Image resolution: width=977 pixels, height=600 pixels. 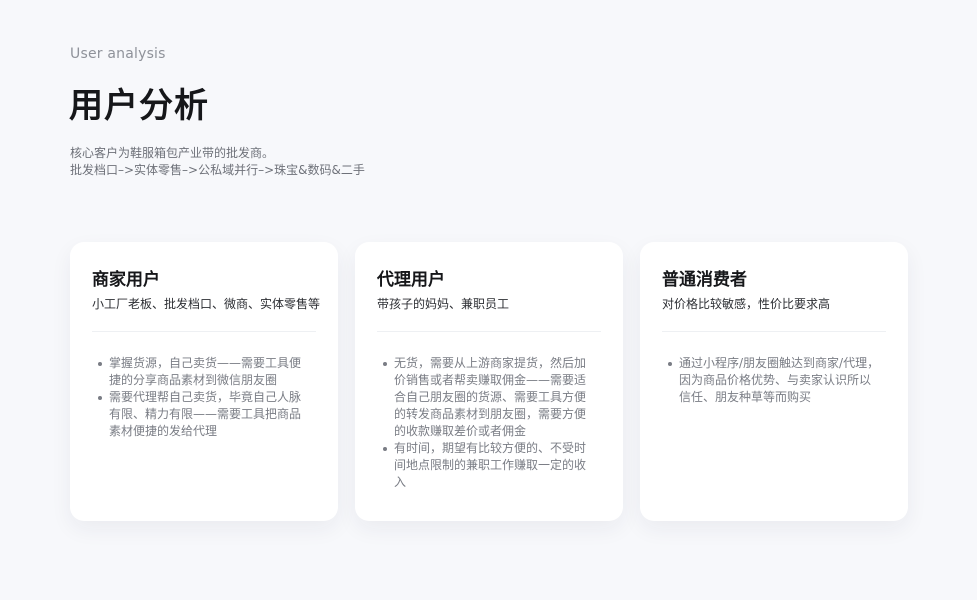 What do you see at coordinates (118, 54) in the screenshot?
I see `section-subtitle-en: User analysis` at bounding box center [118, 54].